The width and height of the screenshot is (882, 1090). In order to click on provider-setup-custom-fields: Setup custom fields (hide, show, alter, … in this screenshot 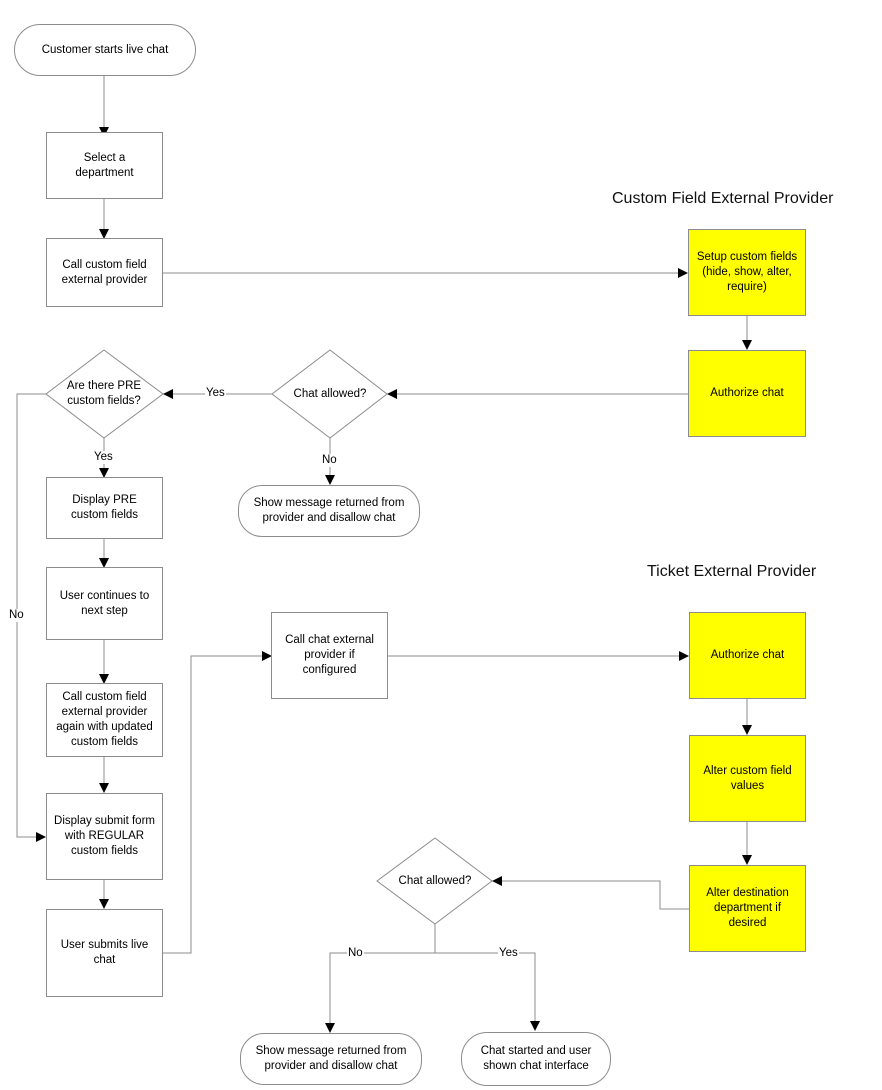, I will do `click(747, 272)`.